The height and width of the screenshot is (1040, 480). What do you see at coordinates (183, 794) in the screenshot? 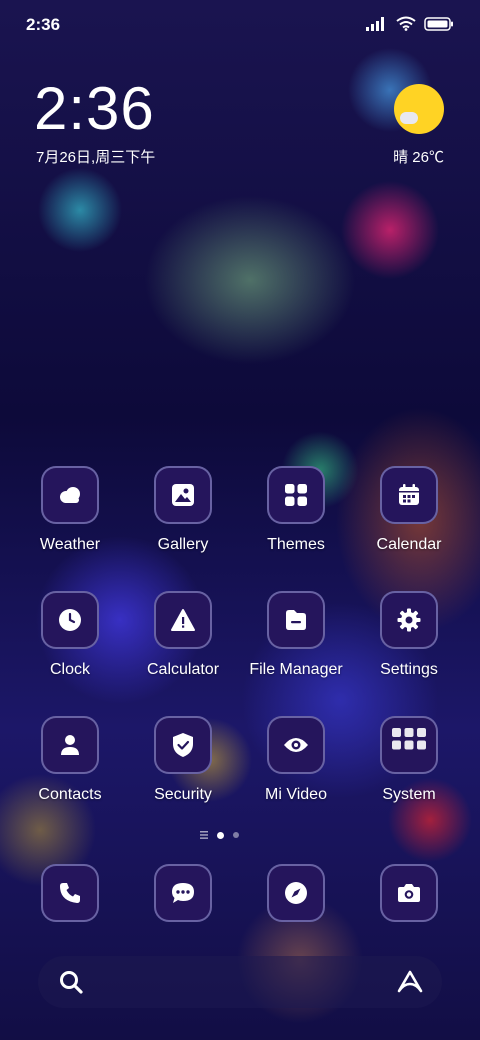
I see `app-label: Security` at bounding box center [183, 794].